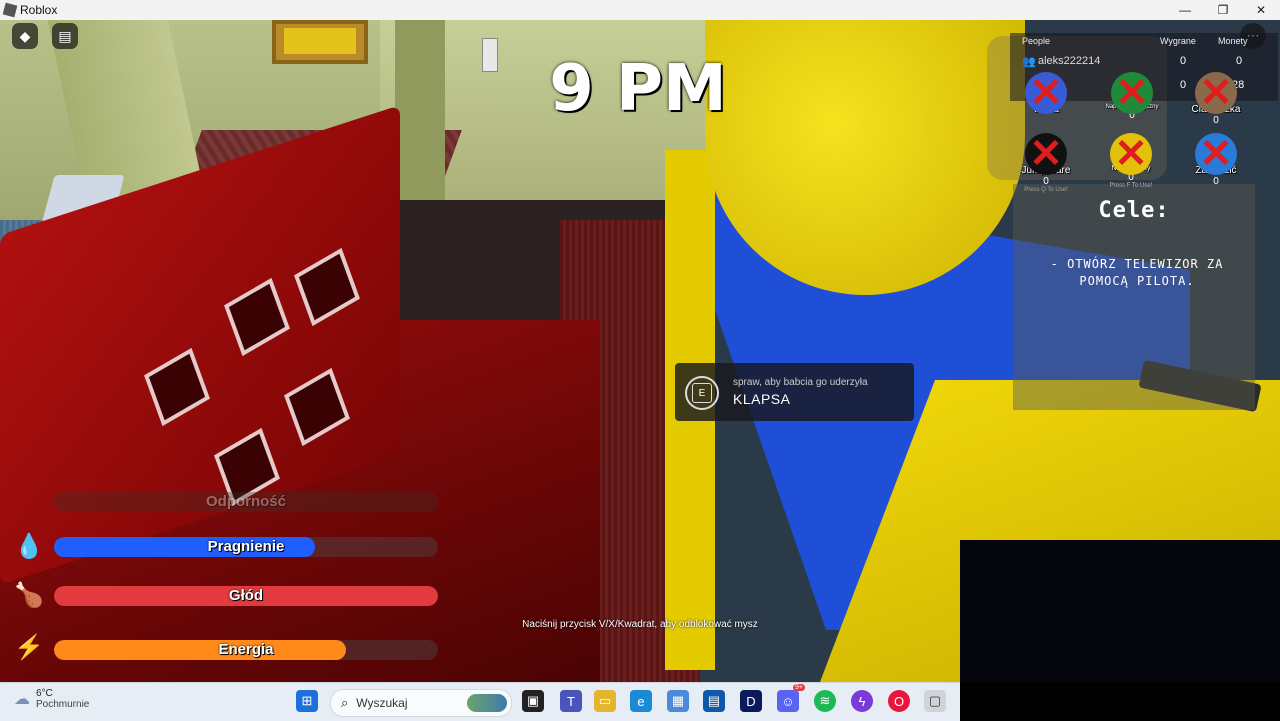  I want to click on weather-temp: 6°C, so click(44, 693).